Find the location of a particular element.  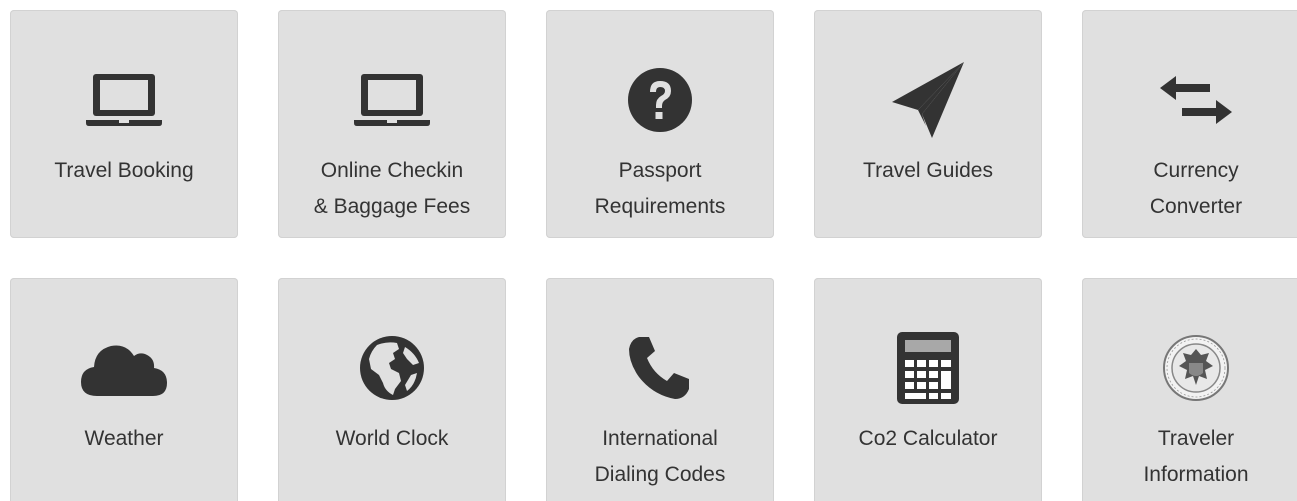

tile-currency-converter: Currency Converter is located at coordinates (1189, 124).